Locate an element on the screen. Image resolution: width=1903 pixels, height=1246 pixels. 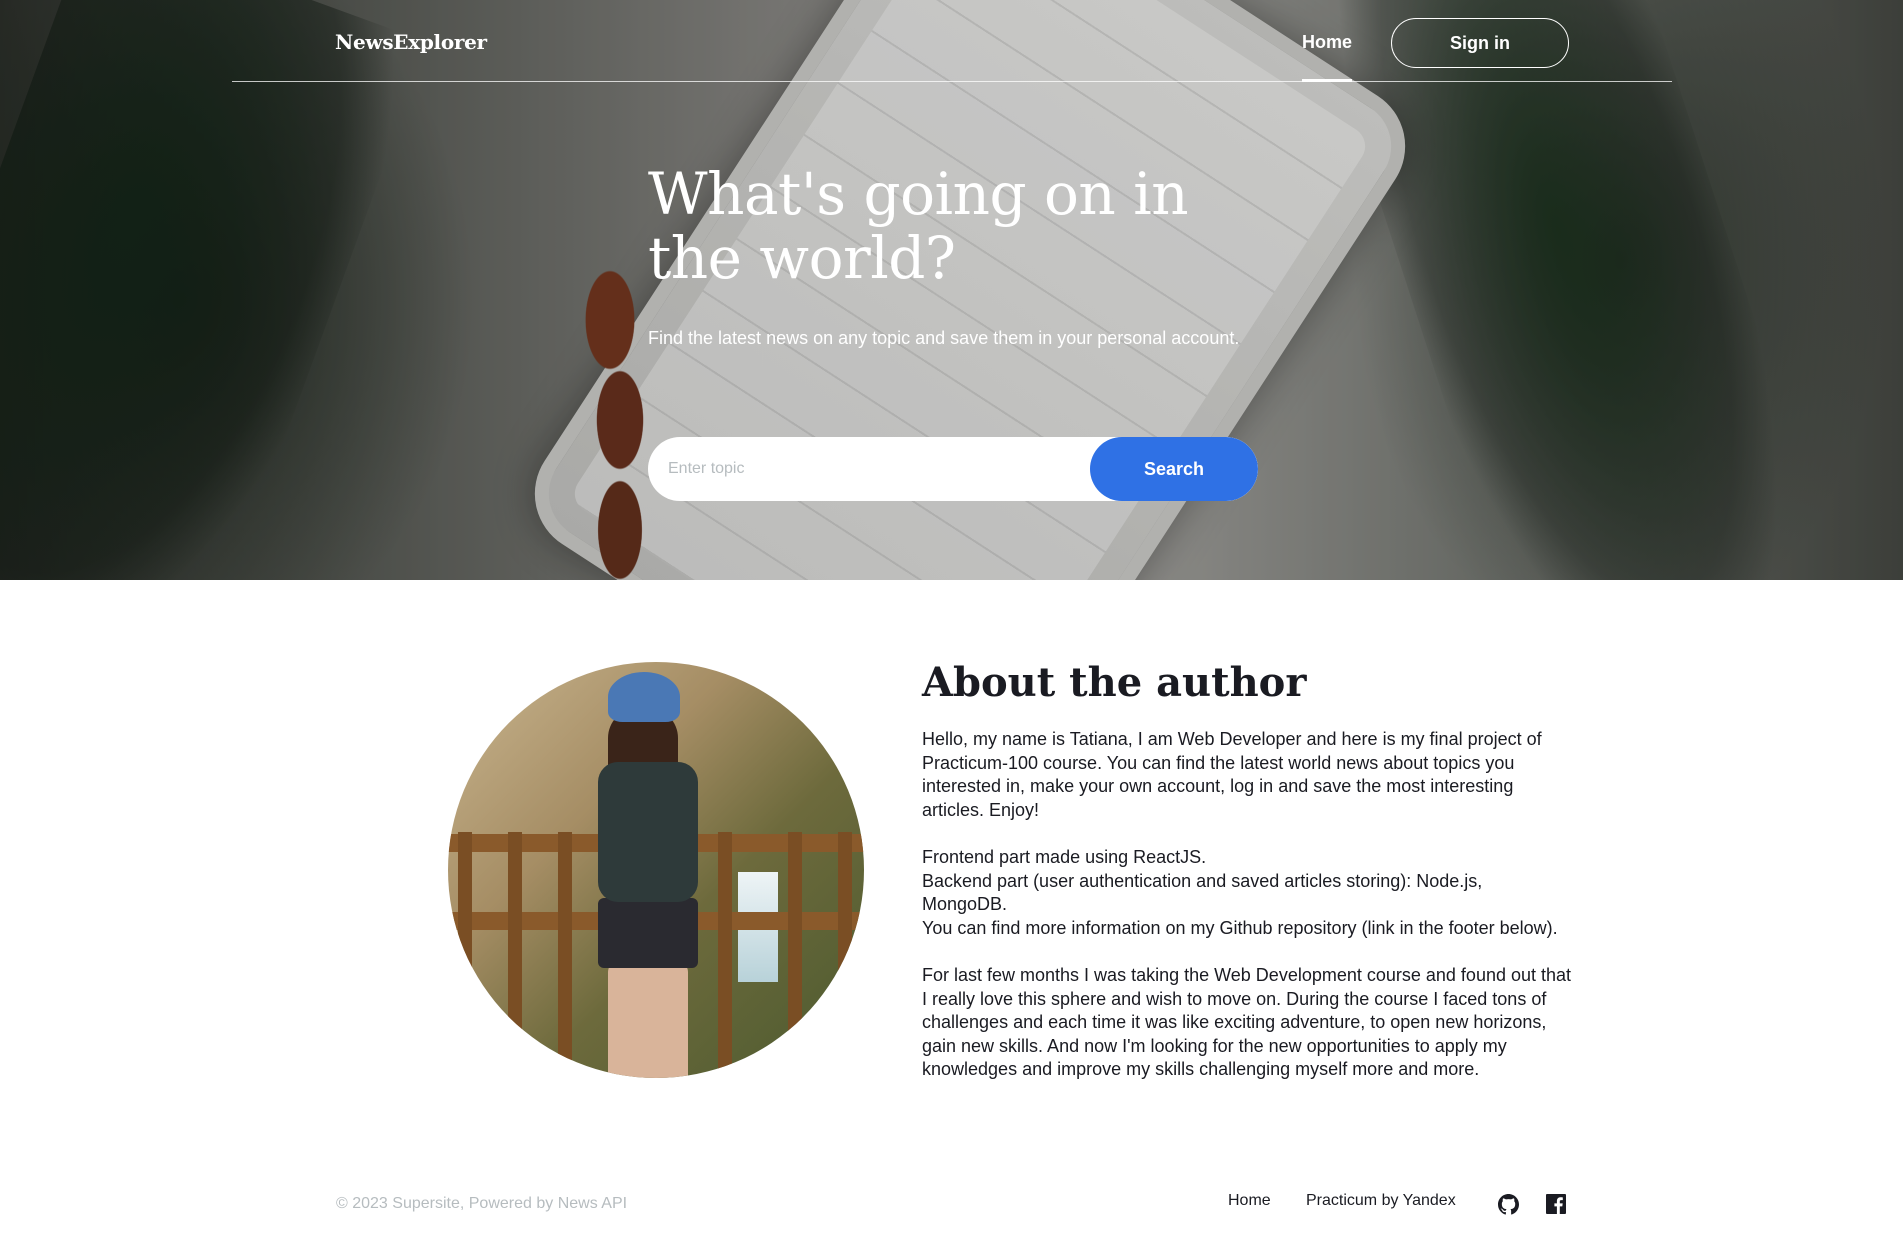
search-form: Search is located at coordinates (953, 469).